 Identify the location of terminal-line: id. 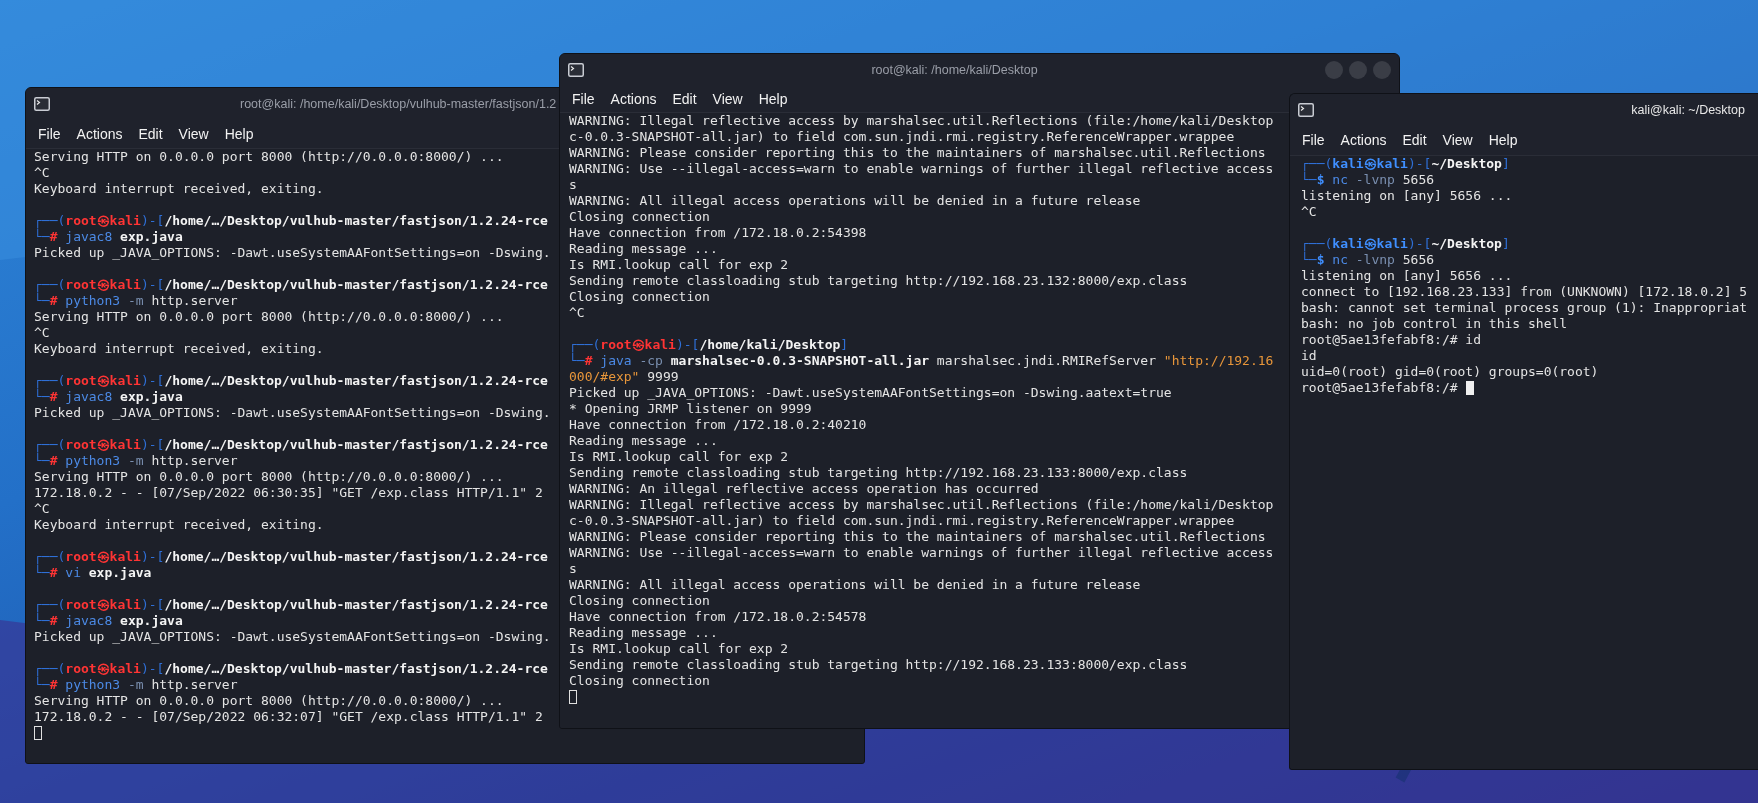
(1309, 356).